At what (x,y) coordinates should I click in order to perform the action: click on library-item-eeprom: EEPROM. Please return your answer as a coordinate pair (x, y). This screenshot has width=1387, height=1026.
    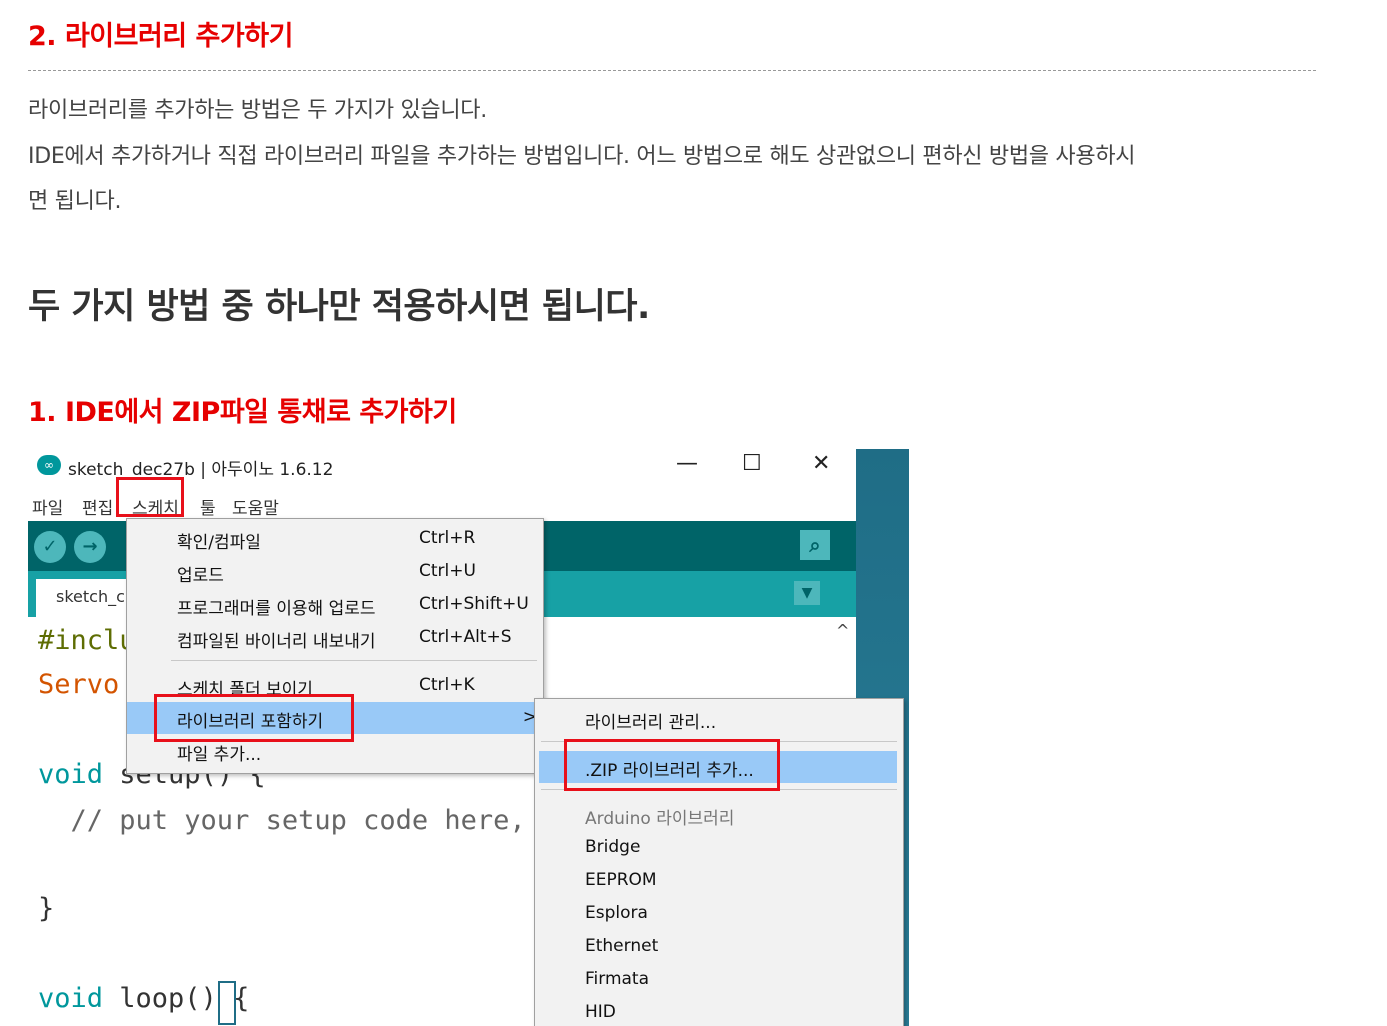
    Looking at the image, I should click on (719, 881).